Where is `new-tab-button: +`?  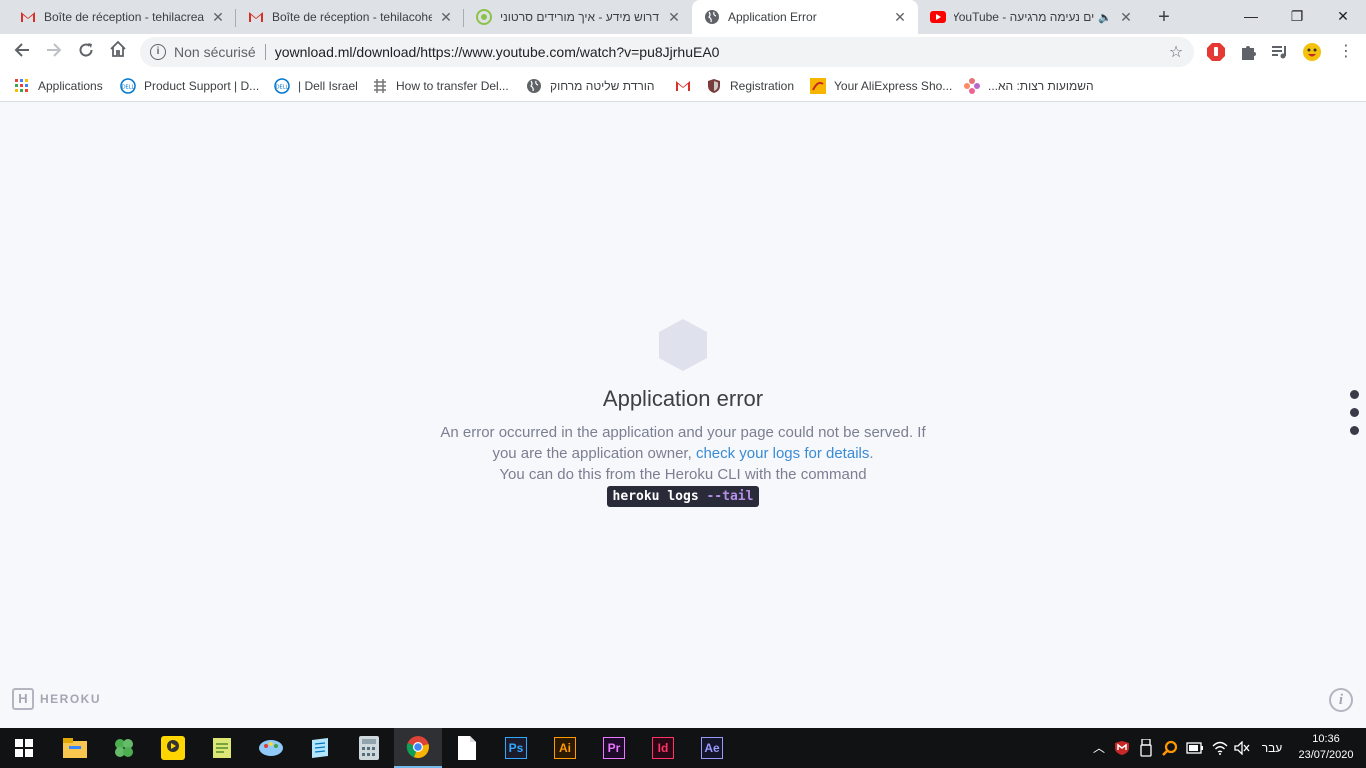
new-tab-button: + is located at coordinates (1164, 17).